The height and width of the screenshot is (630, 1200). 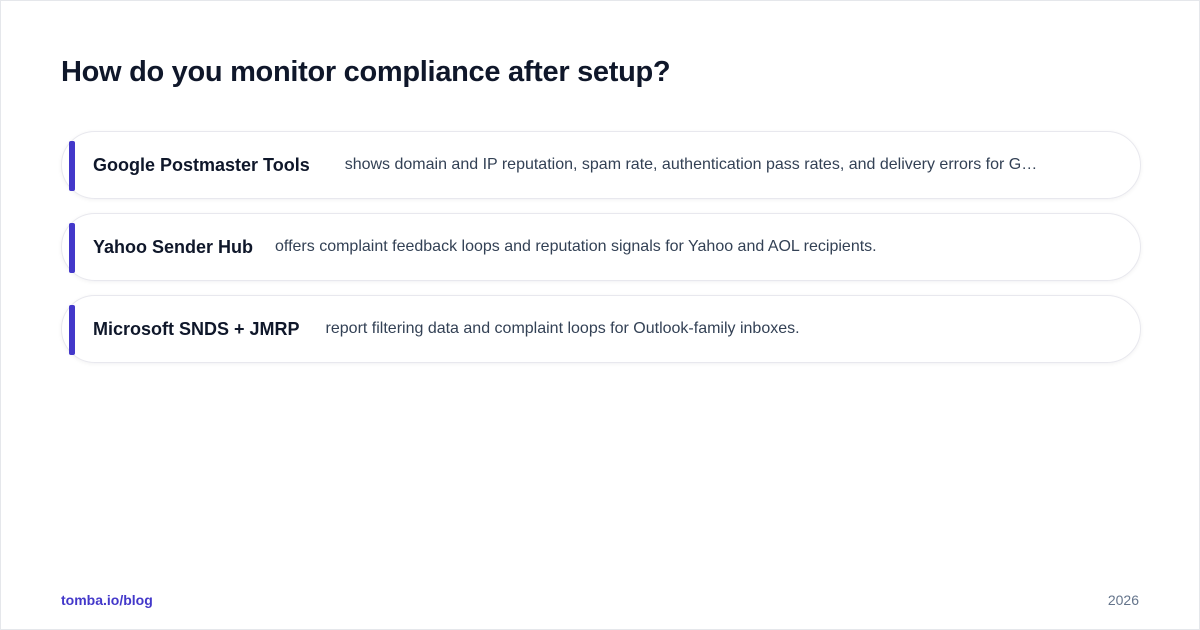 What do you see at coordinates (196, 328) in the screenshot?
I see `item-name: Microsoft SNDS + JMRP` at bounding box center [196, 328].